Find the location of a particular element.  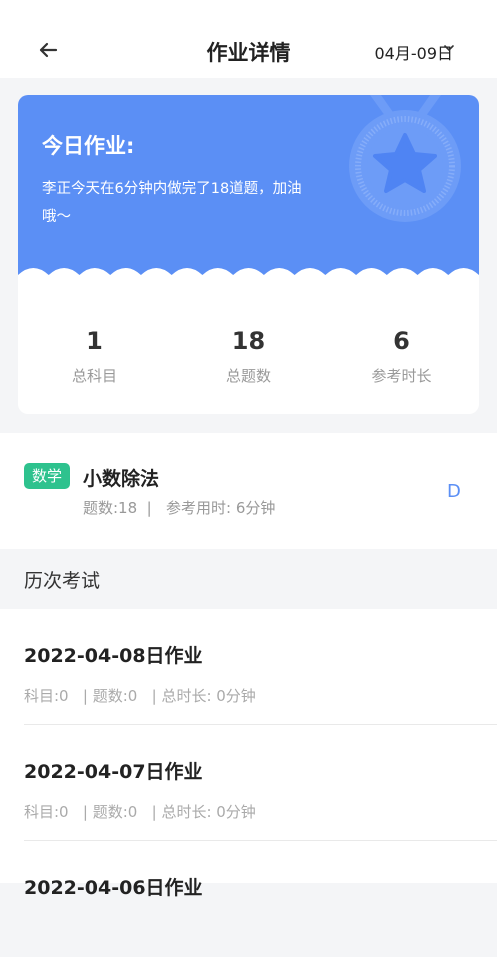

medal-icon is located at coordinates (405, 158).